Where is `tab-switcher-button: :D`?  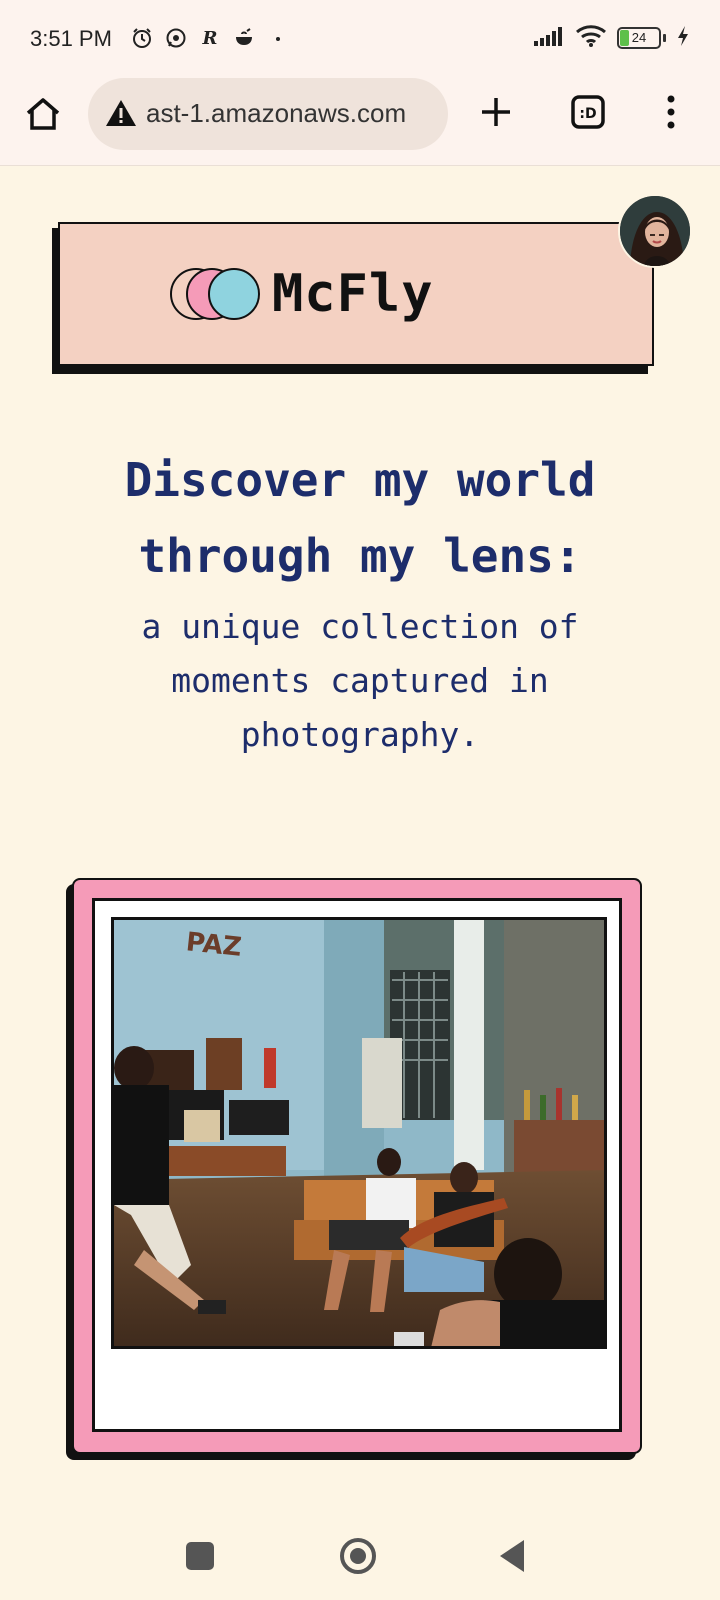
tab-switcher-button: :D is located at coordinates (588, 114).